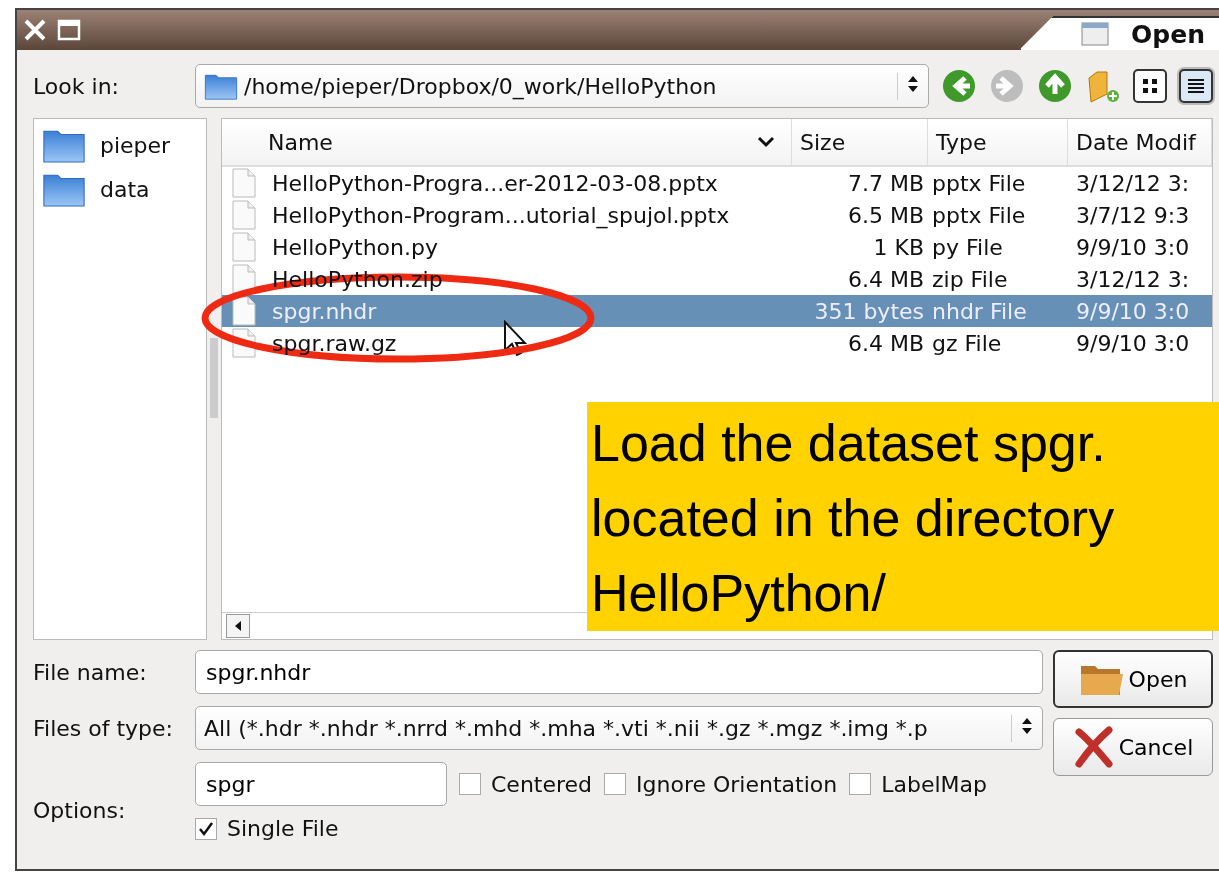 This screenshot has width=1219, height=877. I want to click on window-title: Open, so click(1168, 34).